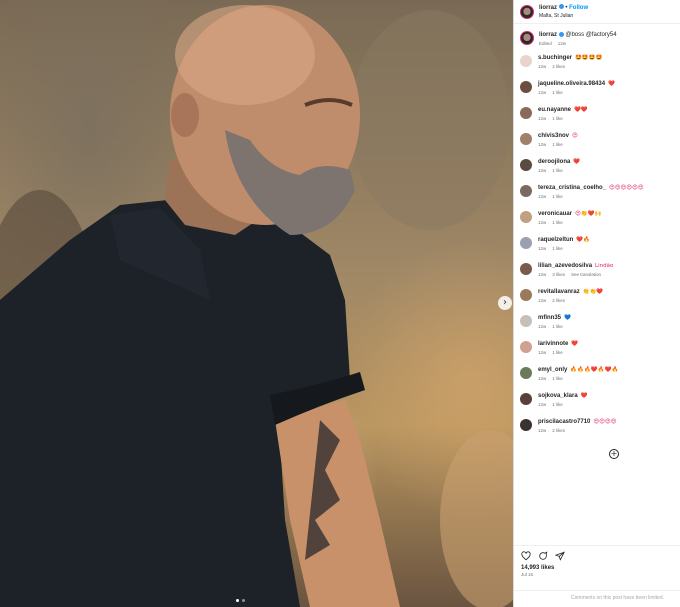 Image resolution: width=680 pixels, height=607 pixels. What do you see at coordinates (555, 240) in the screenshot?
I see `comment-username: raquelzeltun` at bounding box center [555, 240].